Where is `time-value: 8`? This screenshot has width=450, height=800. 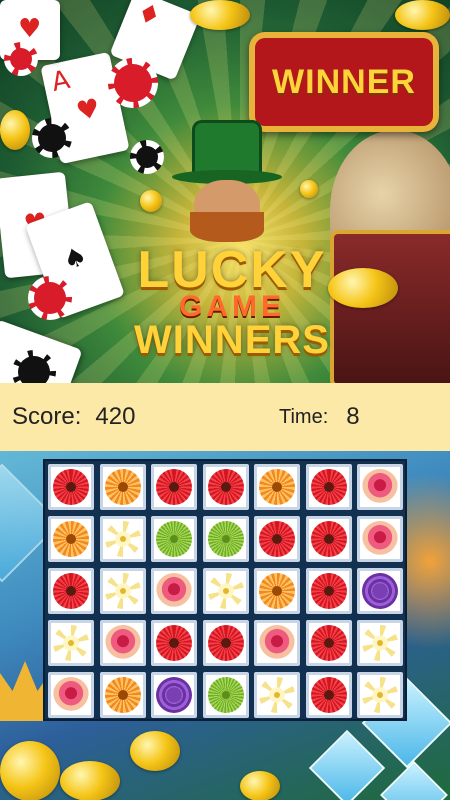
time-value: 8 is located at coordinates (353, 416).